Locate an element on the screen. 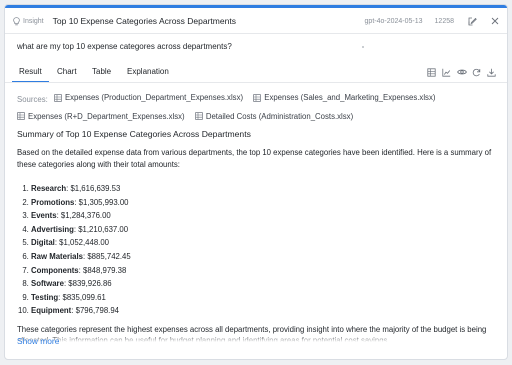 The image size is (512, 365). token-count: 12258 is located at coordinates (444, 21).